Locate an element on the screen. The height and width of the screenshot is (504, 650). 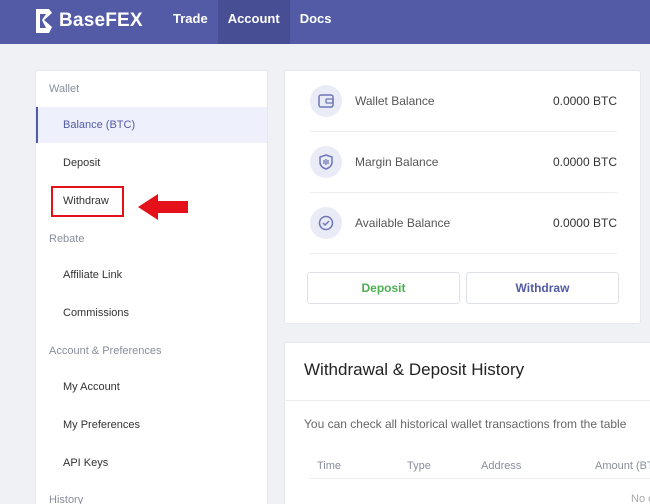
sidebar-item-affiliate-link: Affiliate Link is located at coordinates (151, 275).